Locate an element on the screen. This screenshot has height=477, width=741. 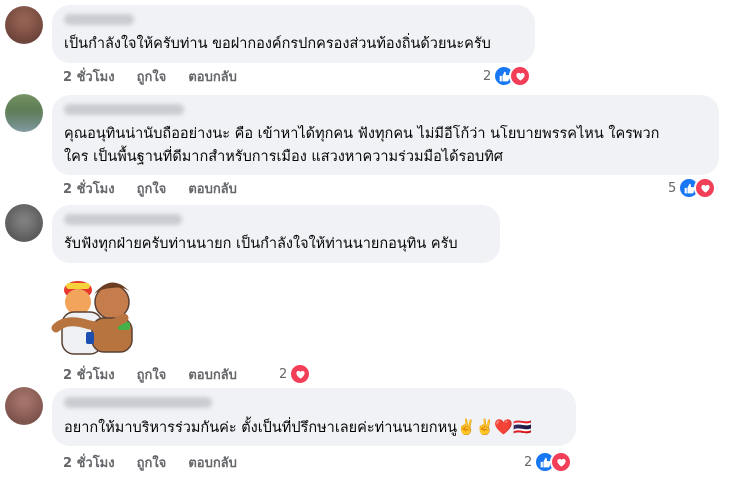
reaction-count: 5 is located at coordinates (672, 188).